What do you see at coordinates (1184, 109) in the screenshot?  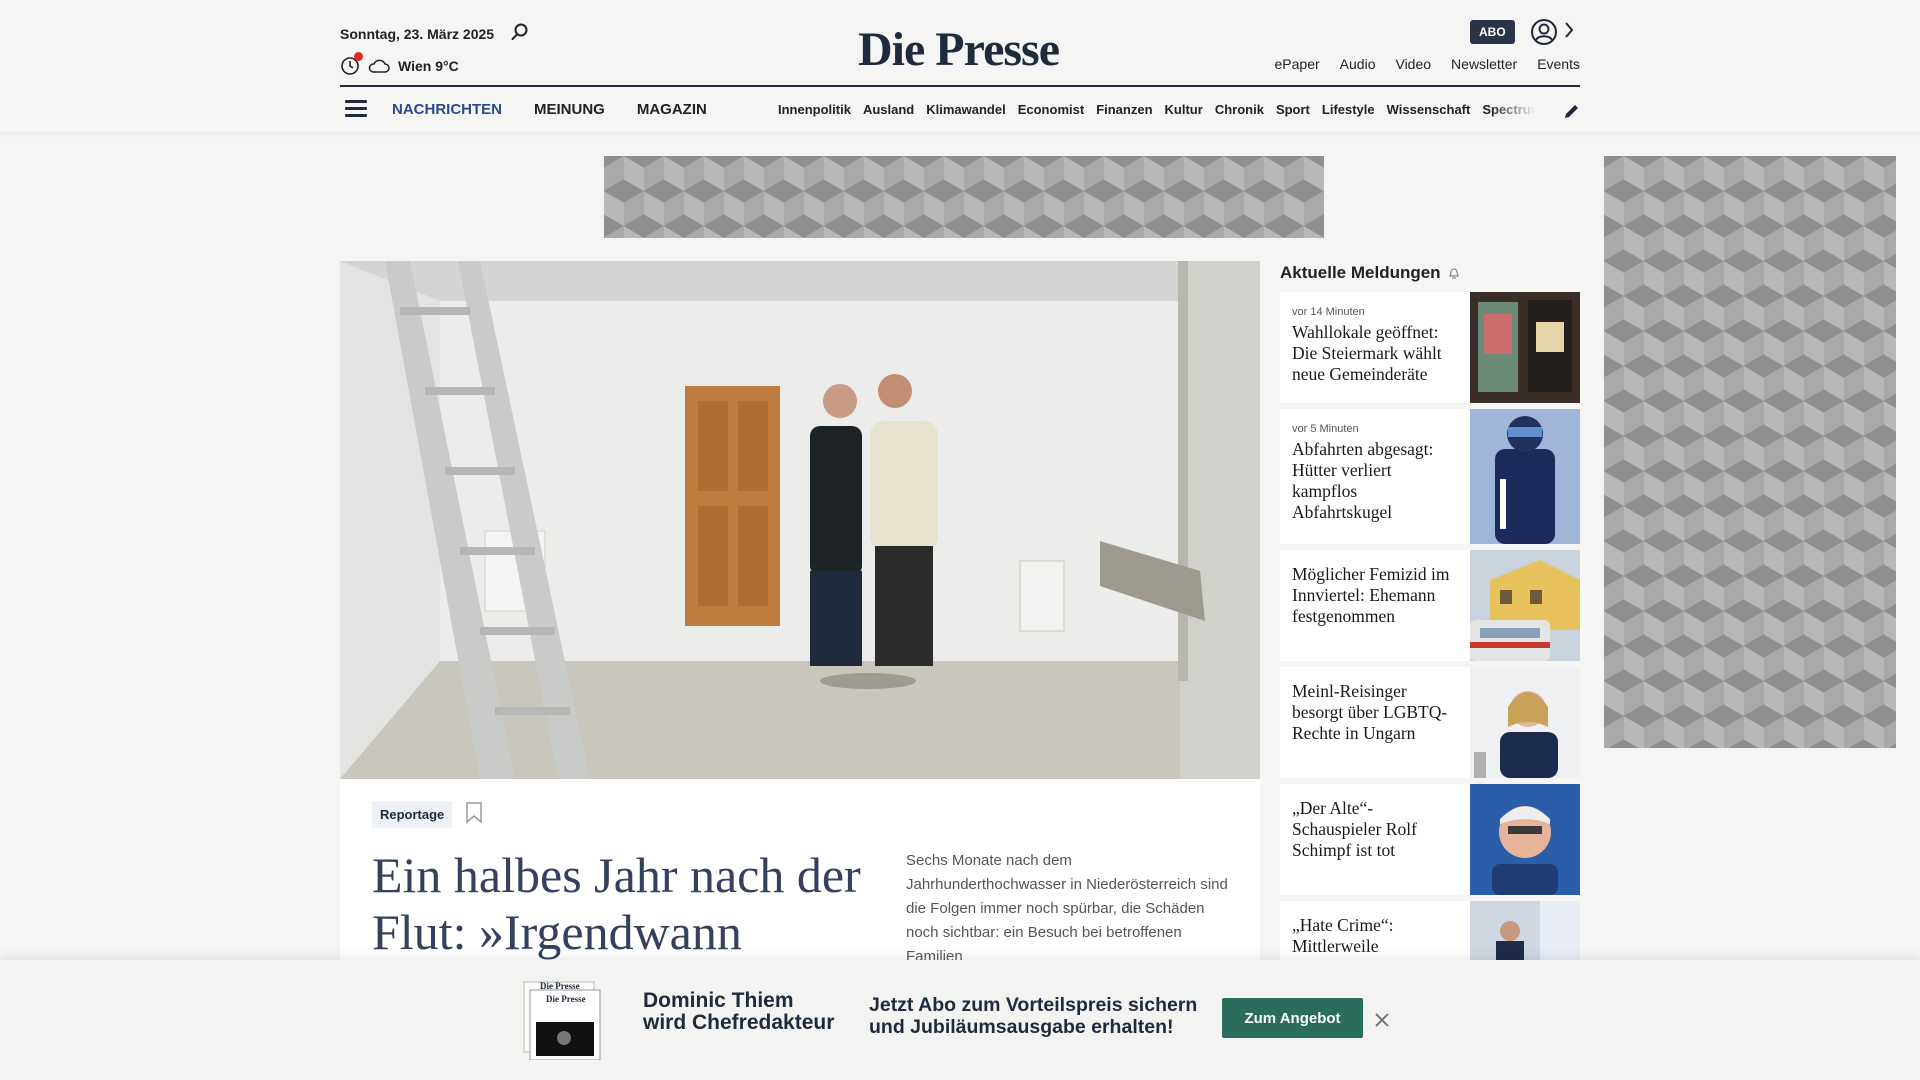 I see `subnav-item: Kultur` at bounding box center [1184, 109].